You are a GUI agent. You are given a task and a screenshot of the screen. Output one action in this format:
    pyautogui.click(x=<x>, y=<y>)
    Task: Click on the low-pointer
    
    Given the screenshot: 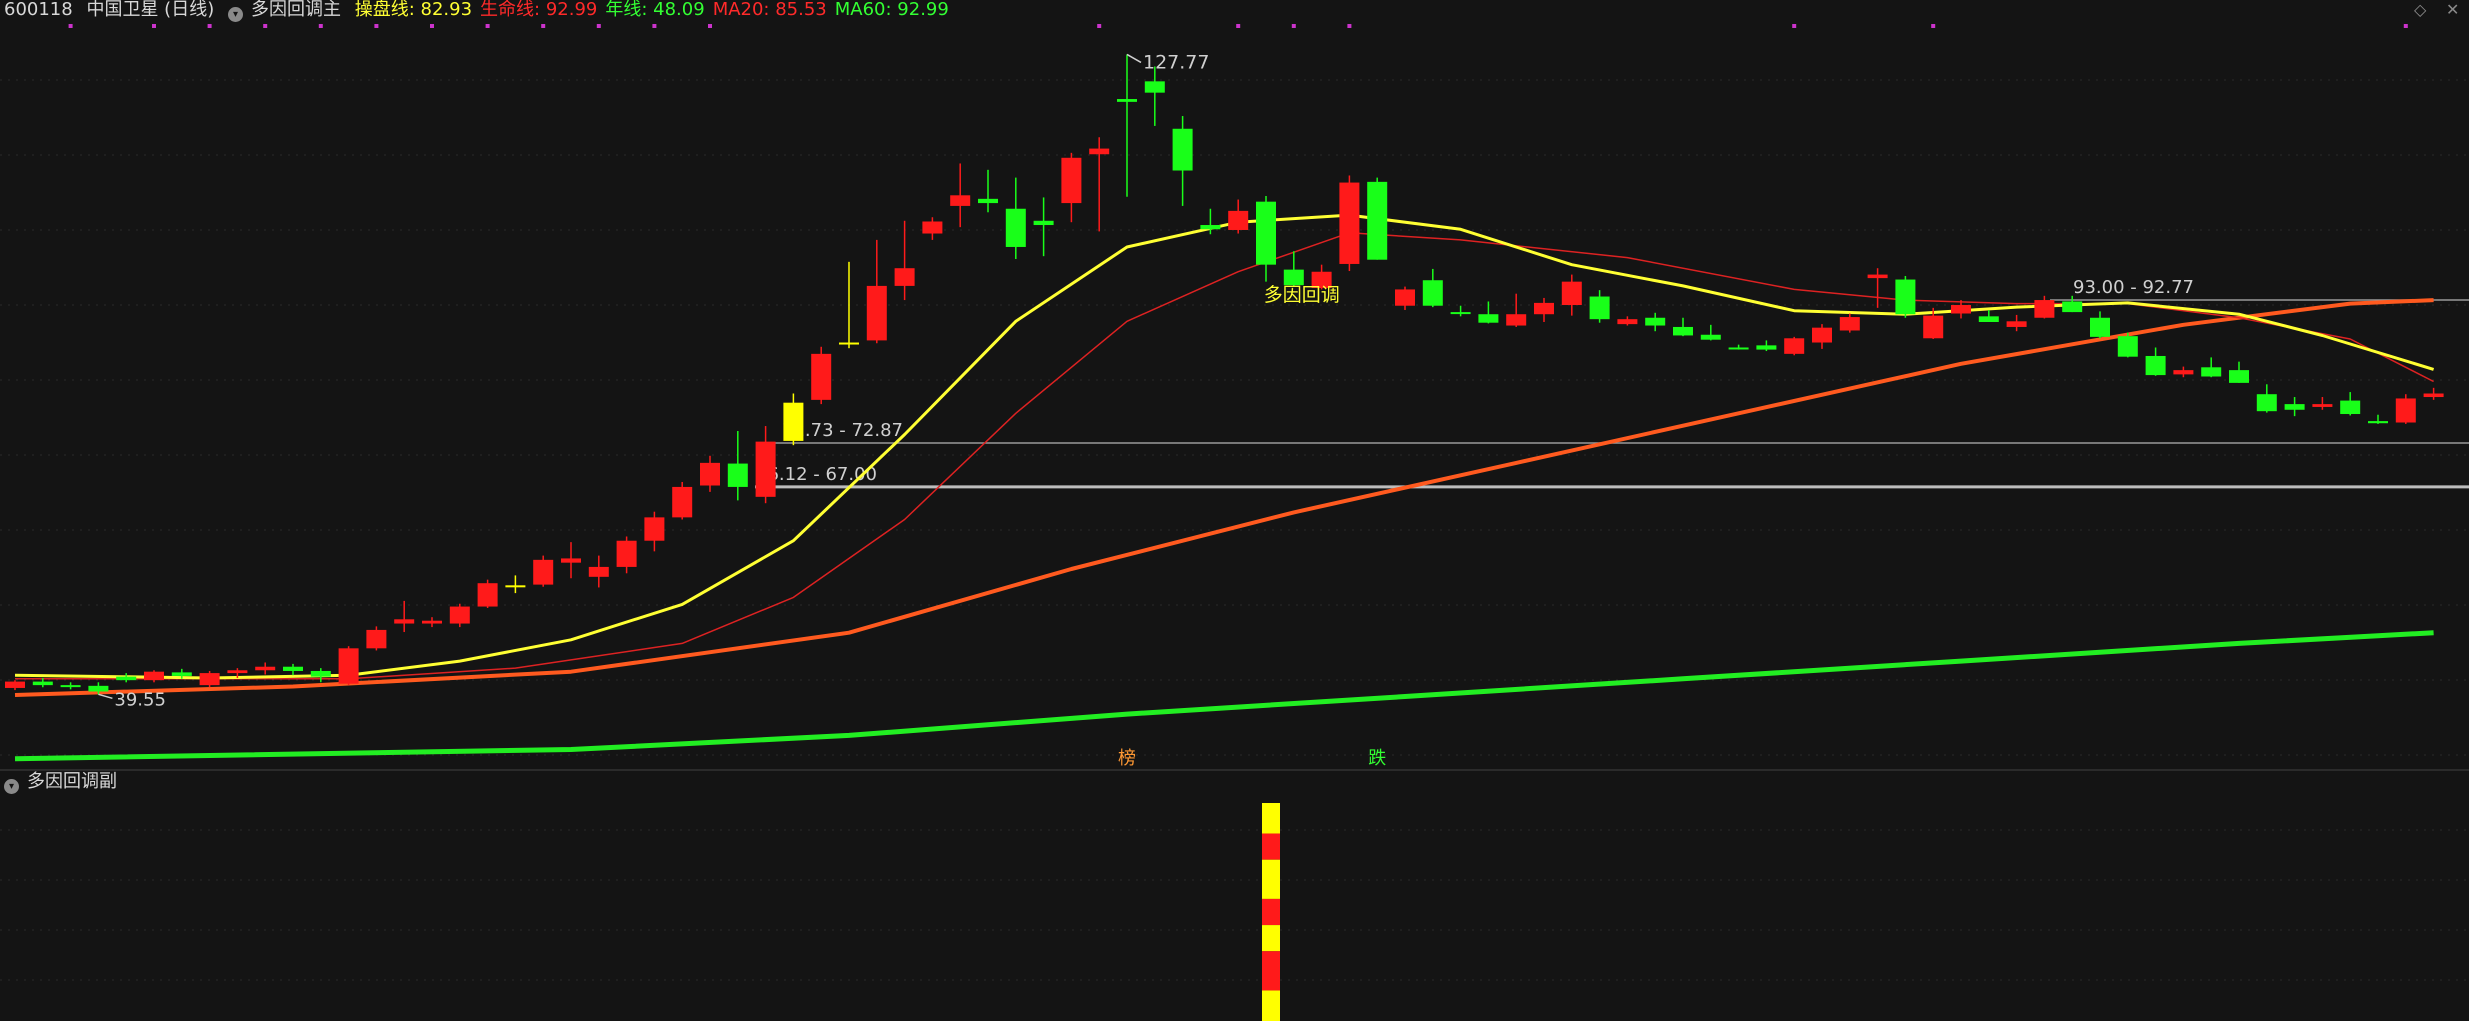 What is the action you would take?
    pyautogui.click(x=105, y=696)
    